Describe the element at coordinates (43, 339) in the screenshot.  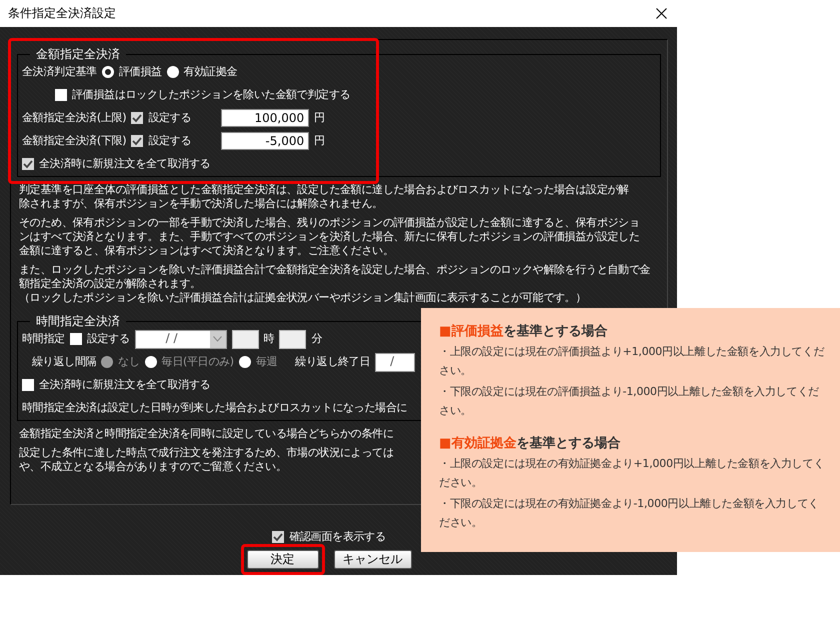
I see `field-label: 時間指定` at that location.